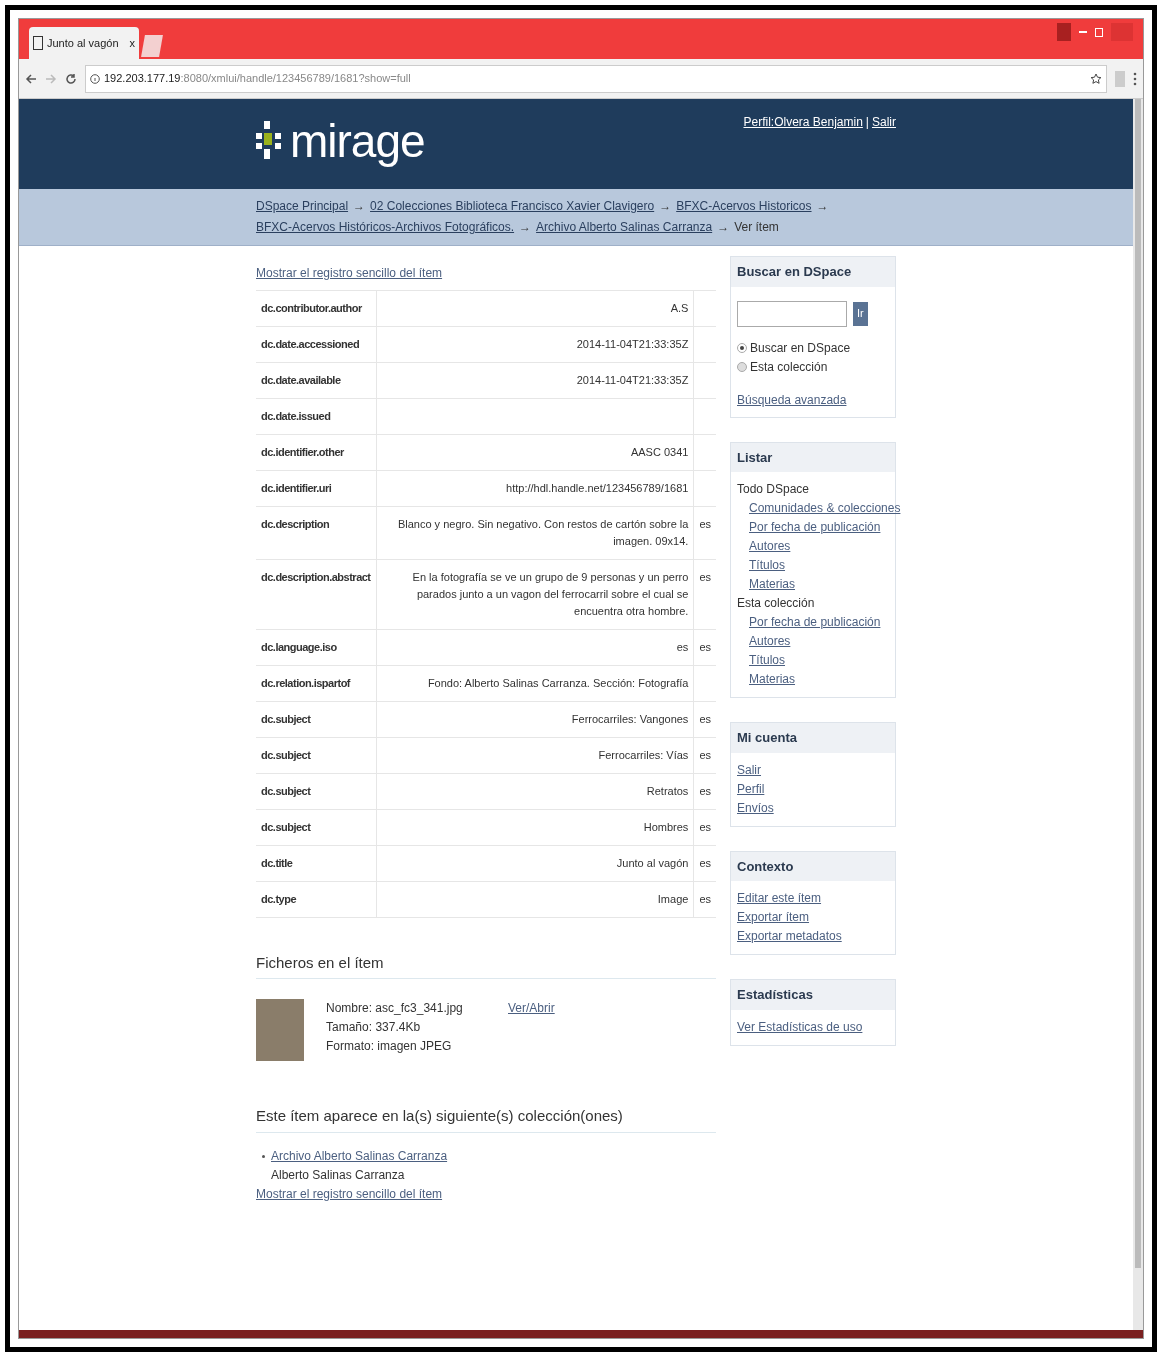 The height and width of the screenshot is (1357, 1162). I want to click on field-value-cell: Blanco y negro. Sin negativo. Con restos de cartón sobre la imagen. 09x14., so click(535, 532).